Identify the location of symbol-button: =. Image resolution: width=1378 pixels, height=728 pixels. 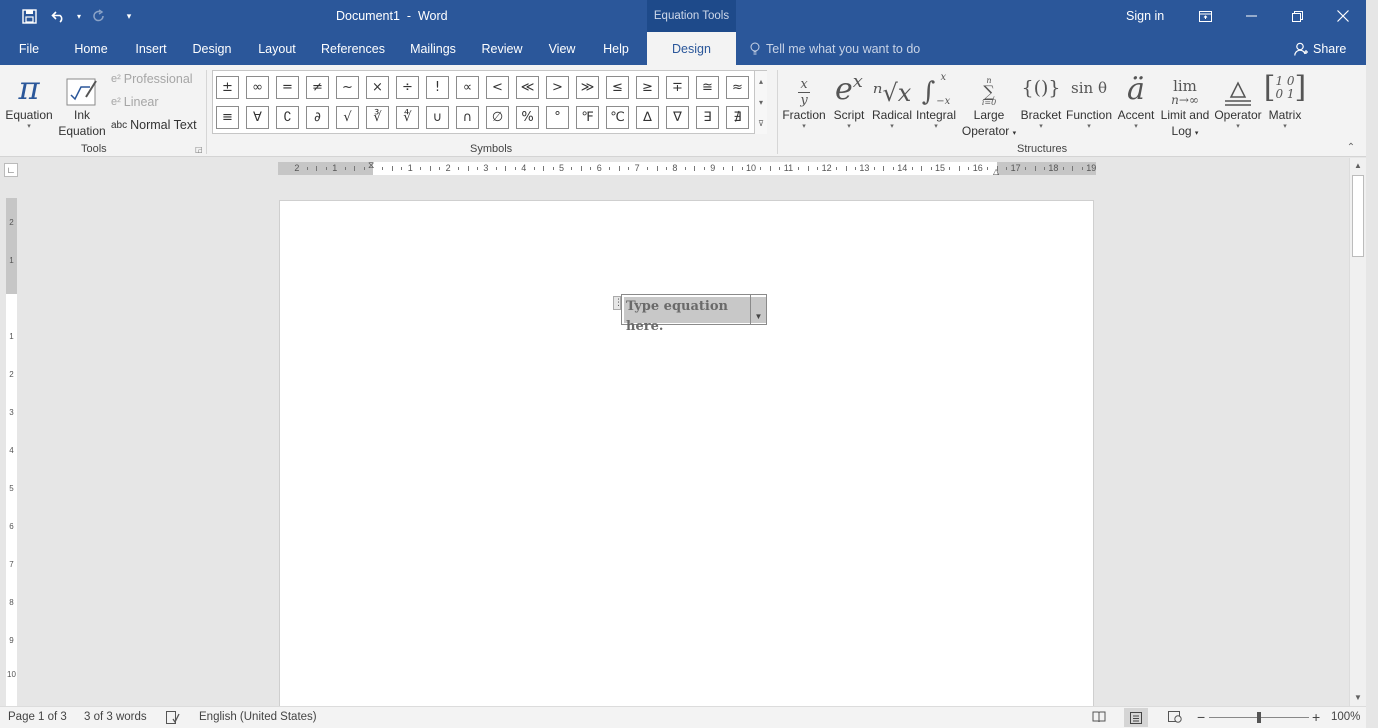
(287, 87).